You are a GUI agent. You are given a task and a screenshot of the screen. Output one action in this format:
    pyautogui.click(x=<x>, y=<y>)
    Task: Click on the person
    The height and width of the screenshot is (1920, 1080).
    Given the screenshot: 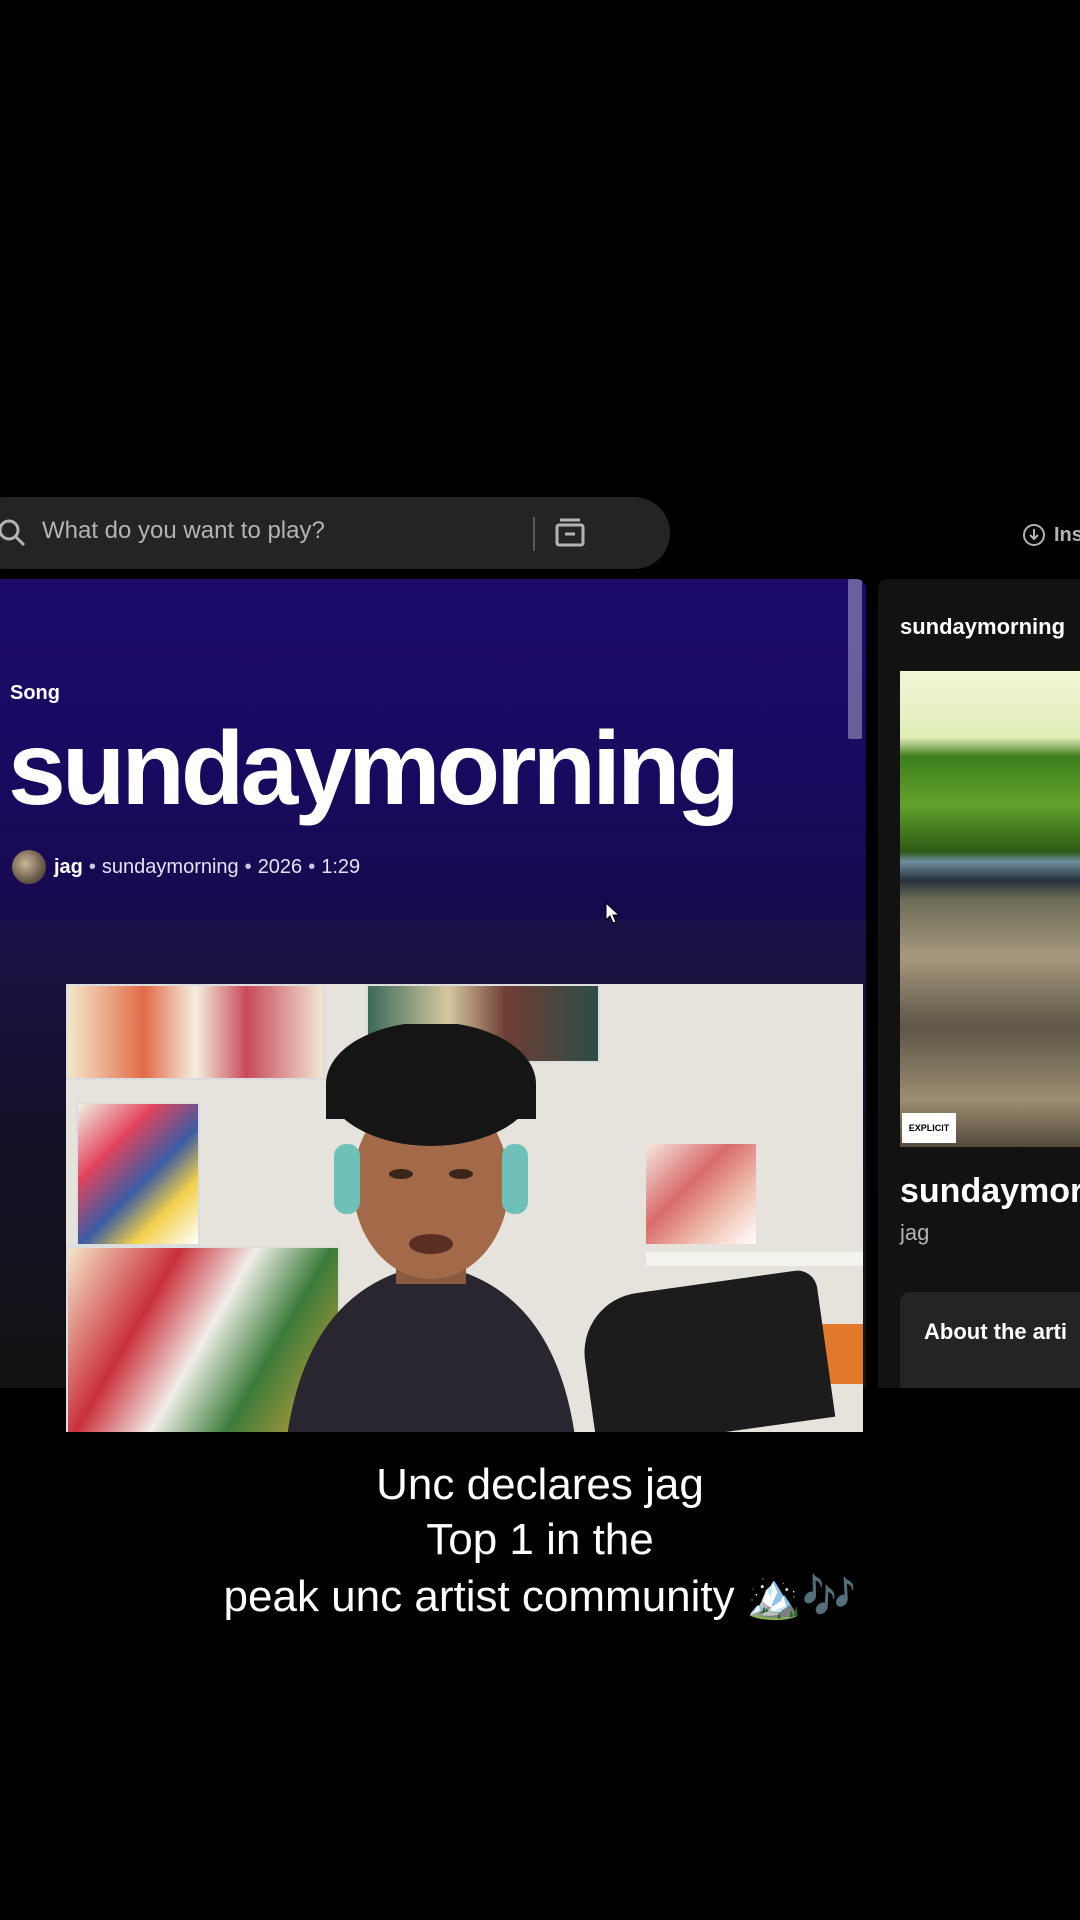 What is the action you would take?
    pyautogui.click(x=431, y=1228)
    